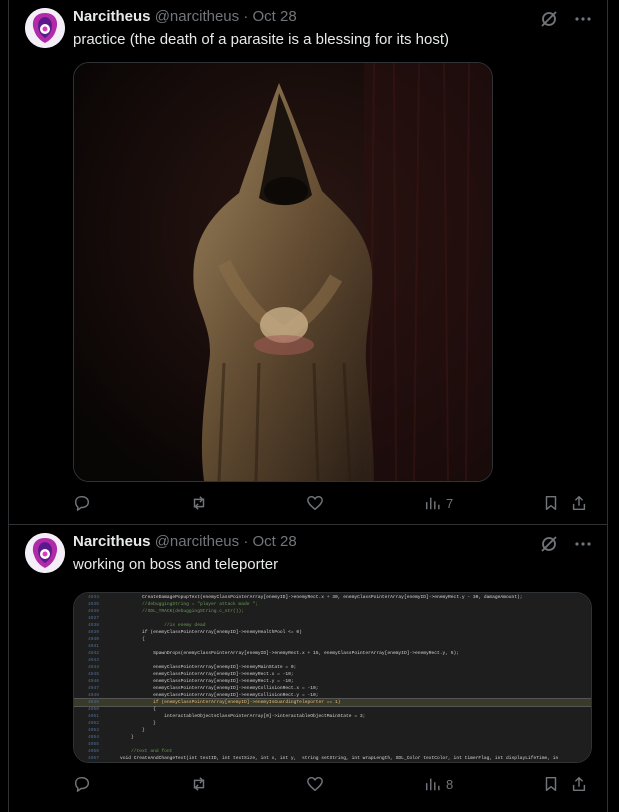  What do you see at coordinates (94, 618) in the screenshot?
I see `line-number: 4937` at bounding box center [94, 618].